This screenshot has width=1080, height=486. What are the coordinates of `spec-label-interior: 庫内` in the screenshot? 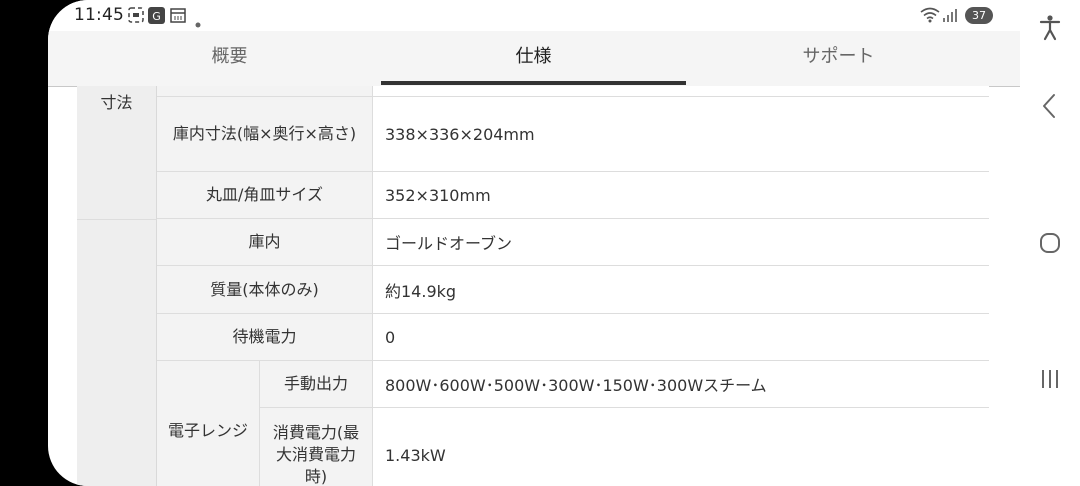 It's located at (265, 242).